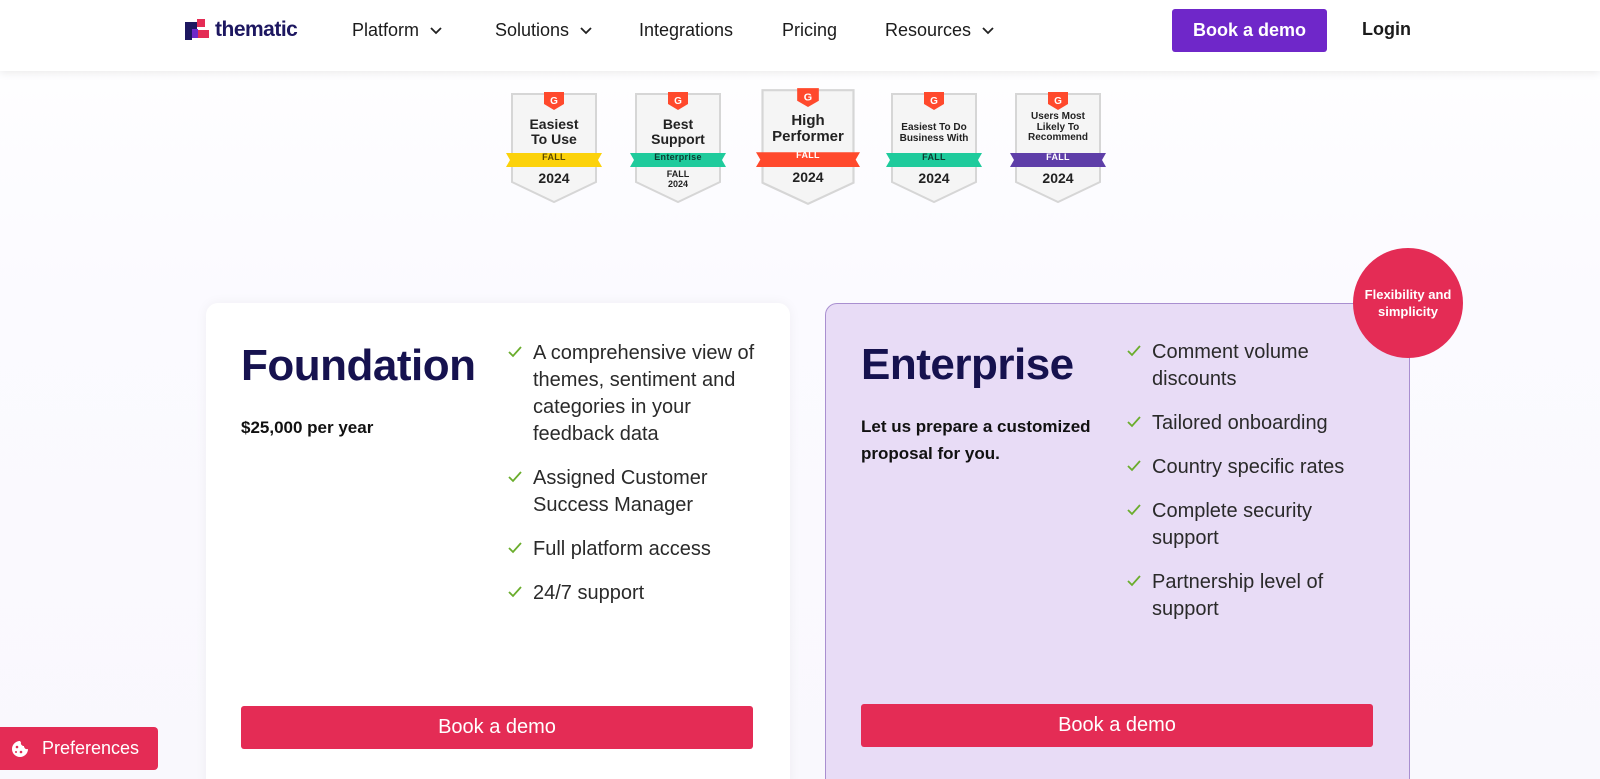  What do you see at coordinates (589, 593) in the screenshot?
I see `feature-text: 24/7 support` at bounding box center [589, 593].